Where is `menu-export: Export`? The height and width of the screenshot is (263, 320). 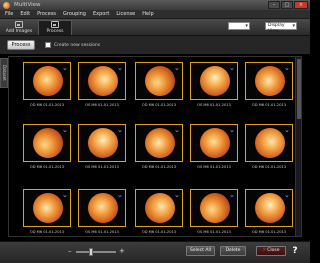 menu-export: Export is located at coordinates (101, 14).